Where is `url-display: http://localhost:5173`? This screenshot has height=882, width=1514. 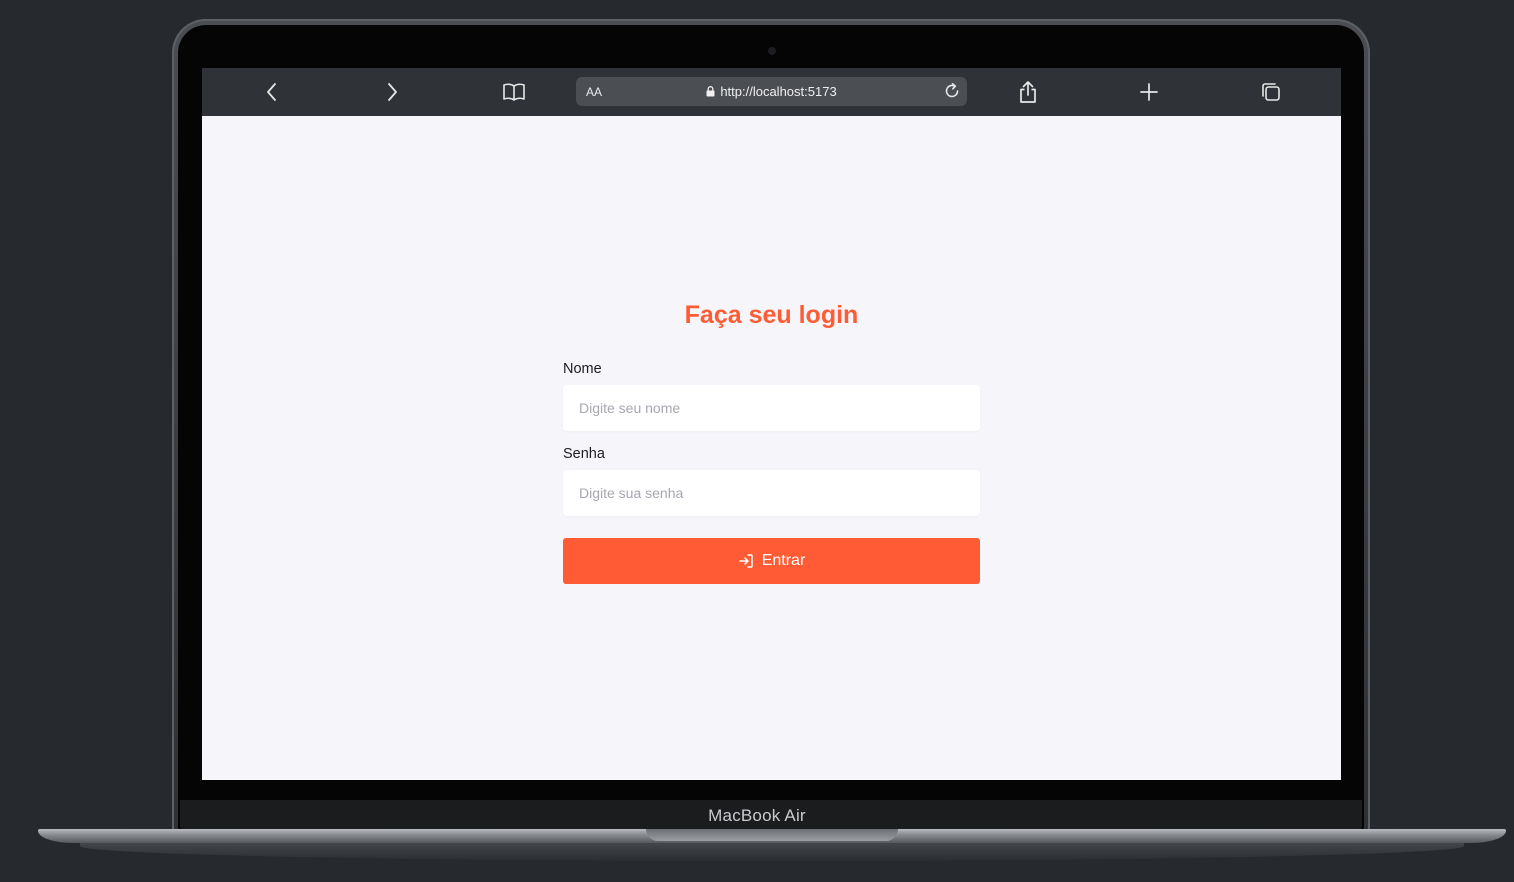 url-display: http://localhost:5173 is located at coordinates (771, 92).